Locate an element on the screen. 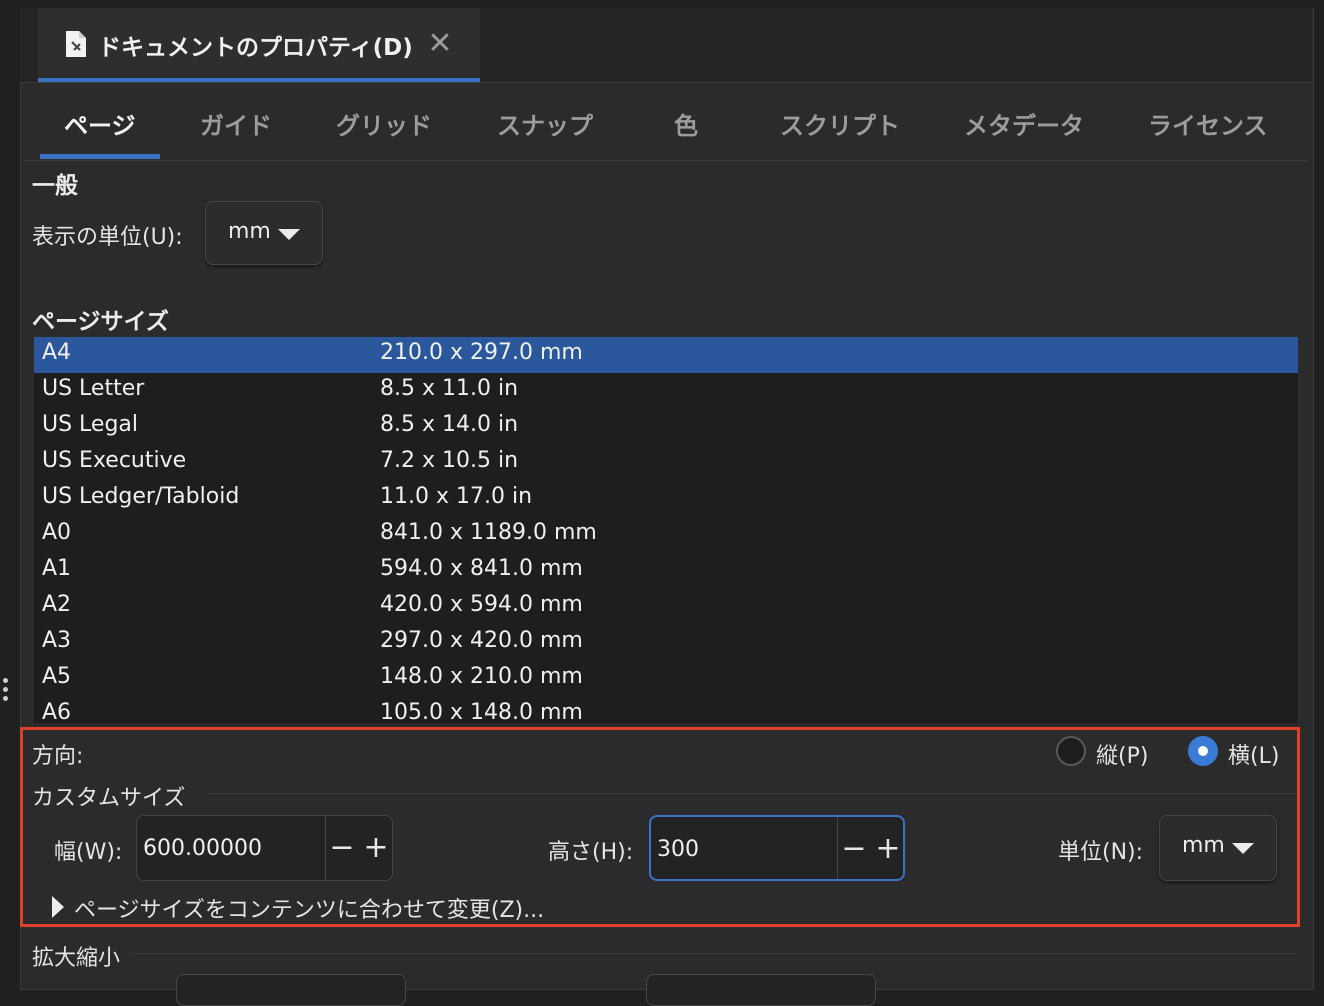  page-size-row: US Legal 8.5 x 14.0 in is located at coordinates (666, 427).